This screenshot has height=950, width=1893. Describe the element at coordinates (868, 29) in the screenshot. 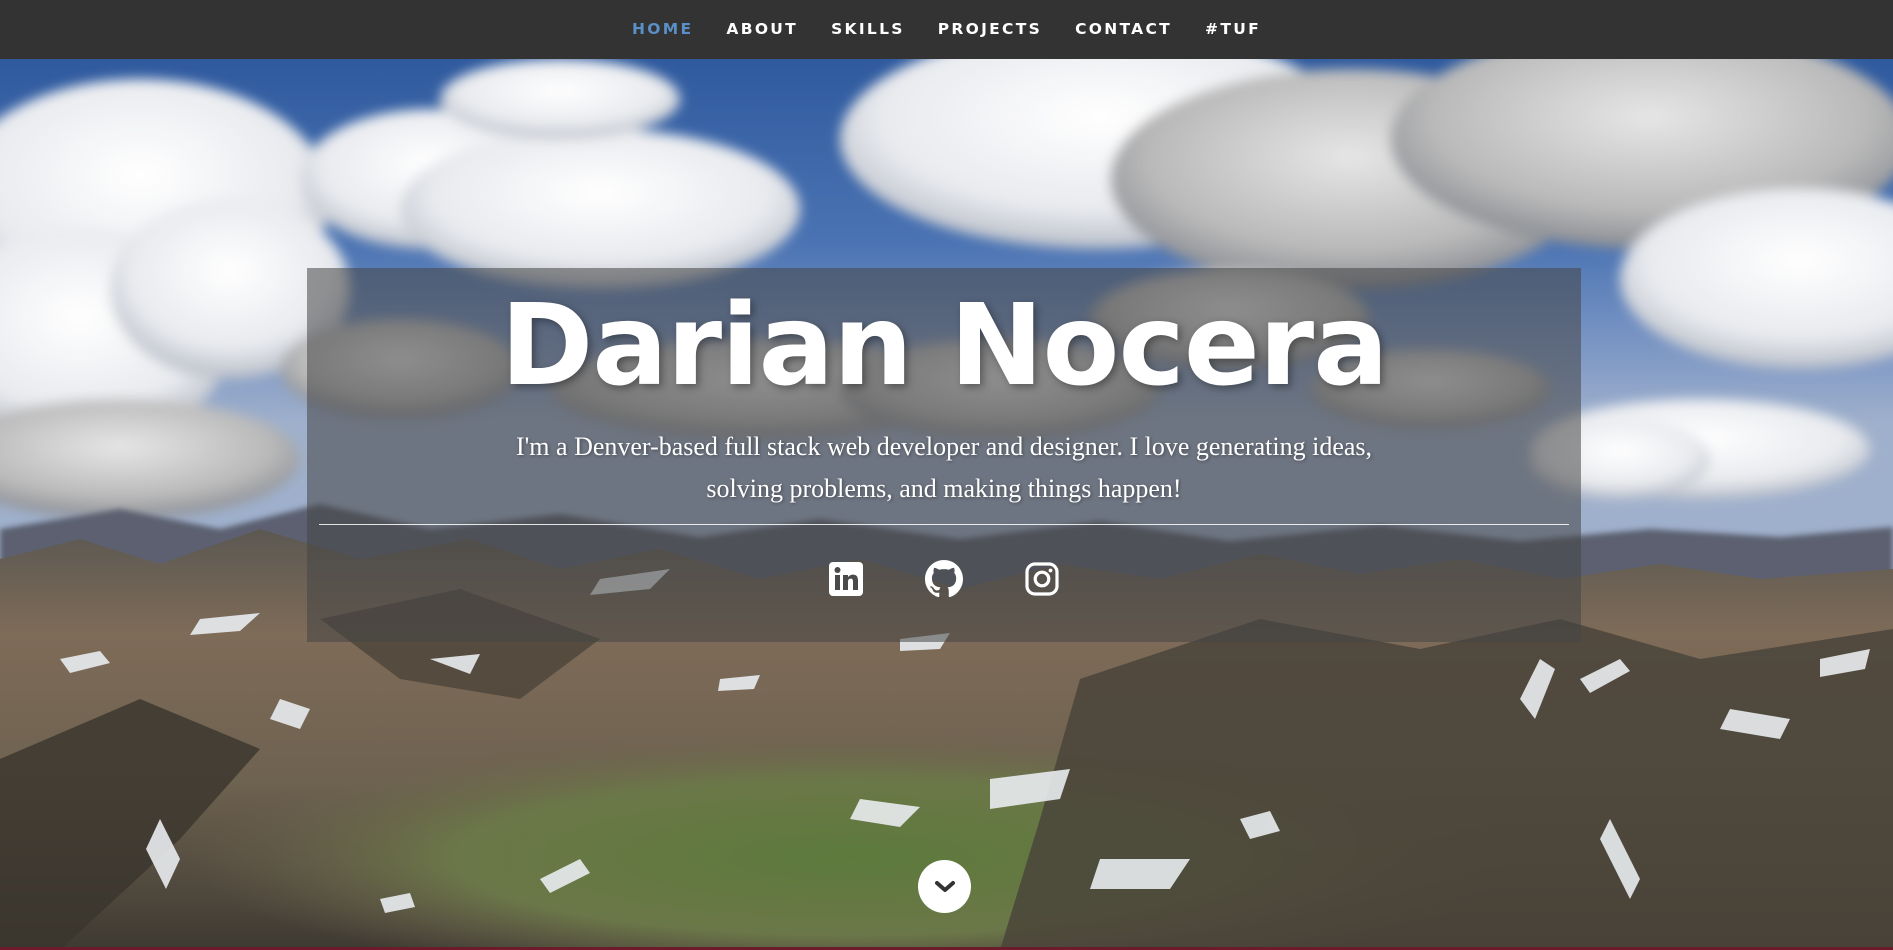

I see `nav-item-skills: SKILLS` at that location.